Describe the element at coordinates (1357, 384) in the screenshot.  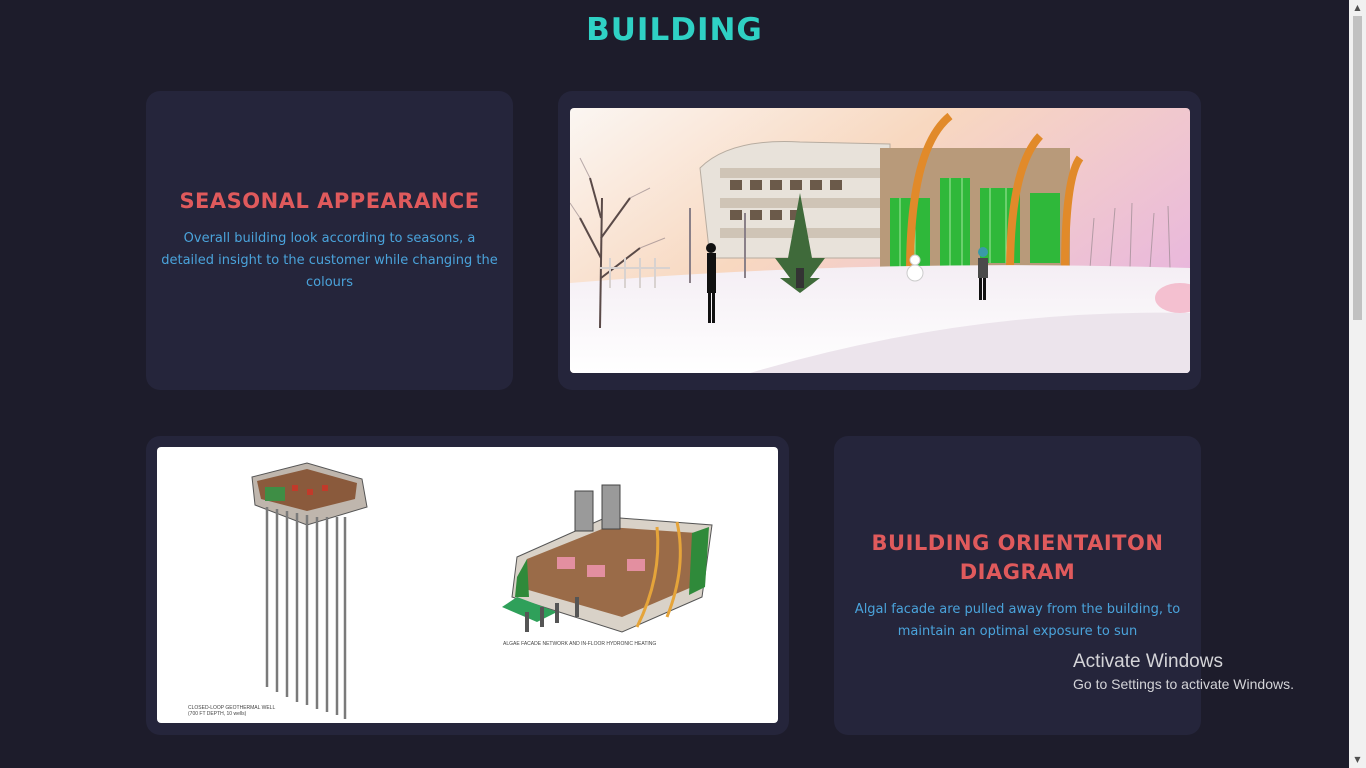
I see `vertical-scrollbar: ▲ ▼` at that location.